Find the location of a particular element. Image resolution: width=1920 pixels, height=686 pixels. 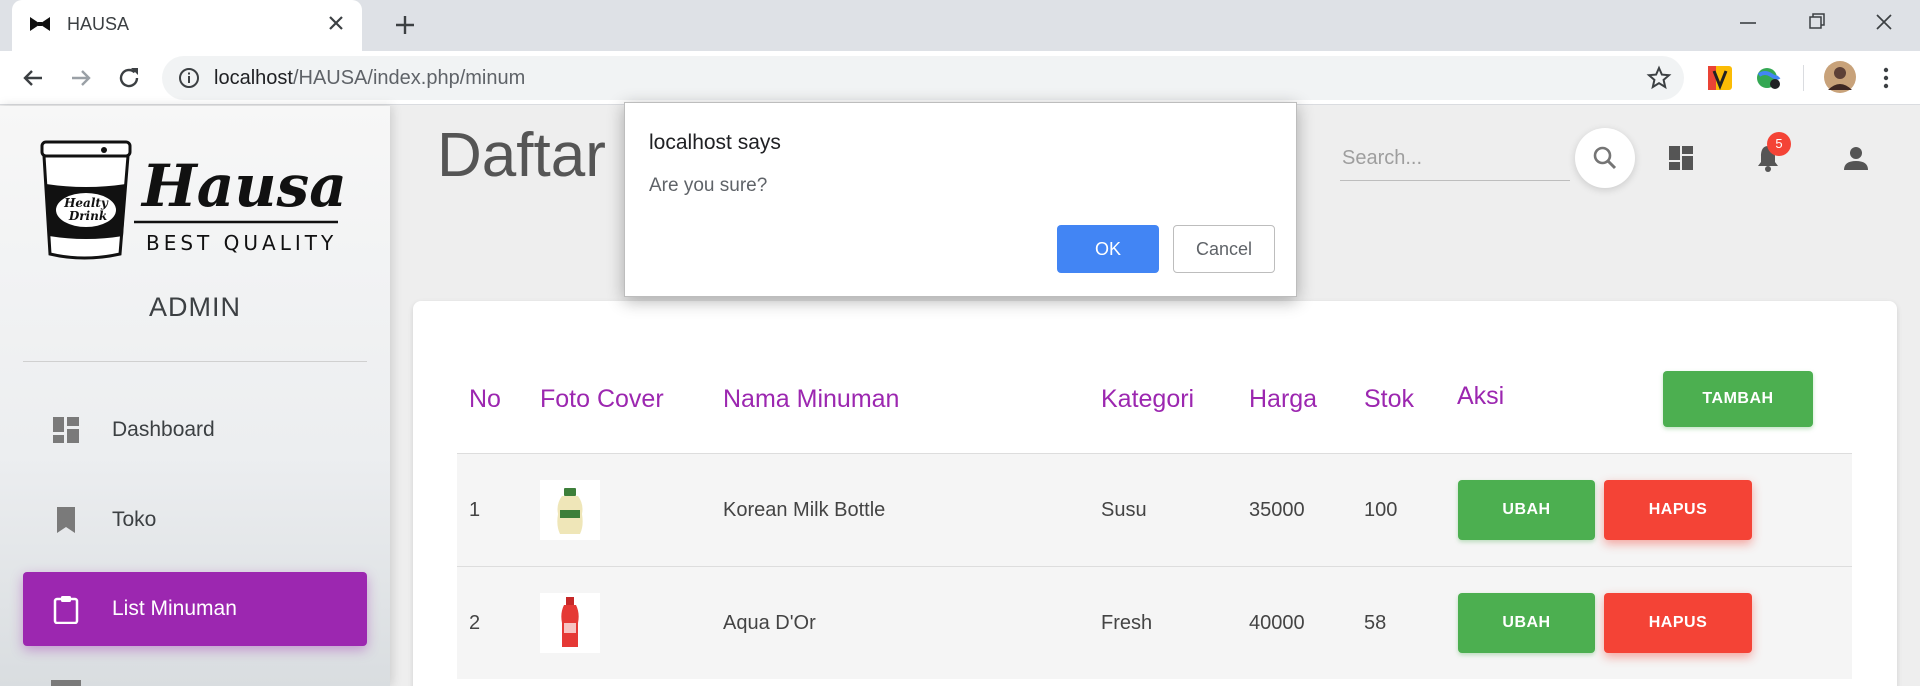

bookmark-icon is located at coordinates (66, 520).